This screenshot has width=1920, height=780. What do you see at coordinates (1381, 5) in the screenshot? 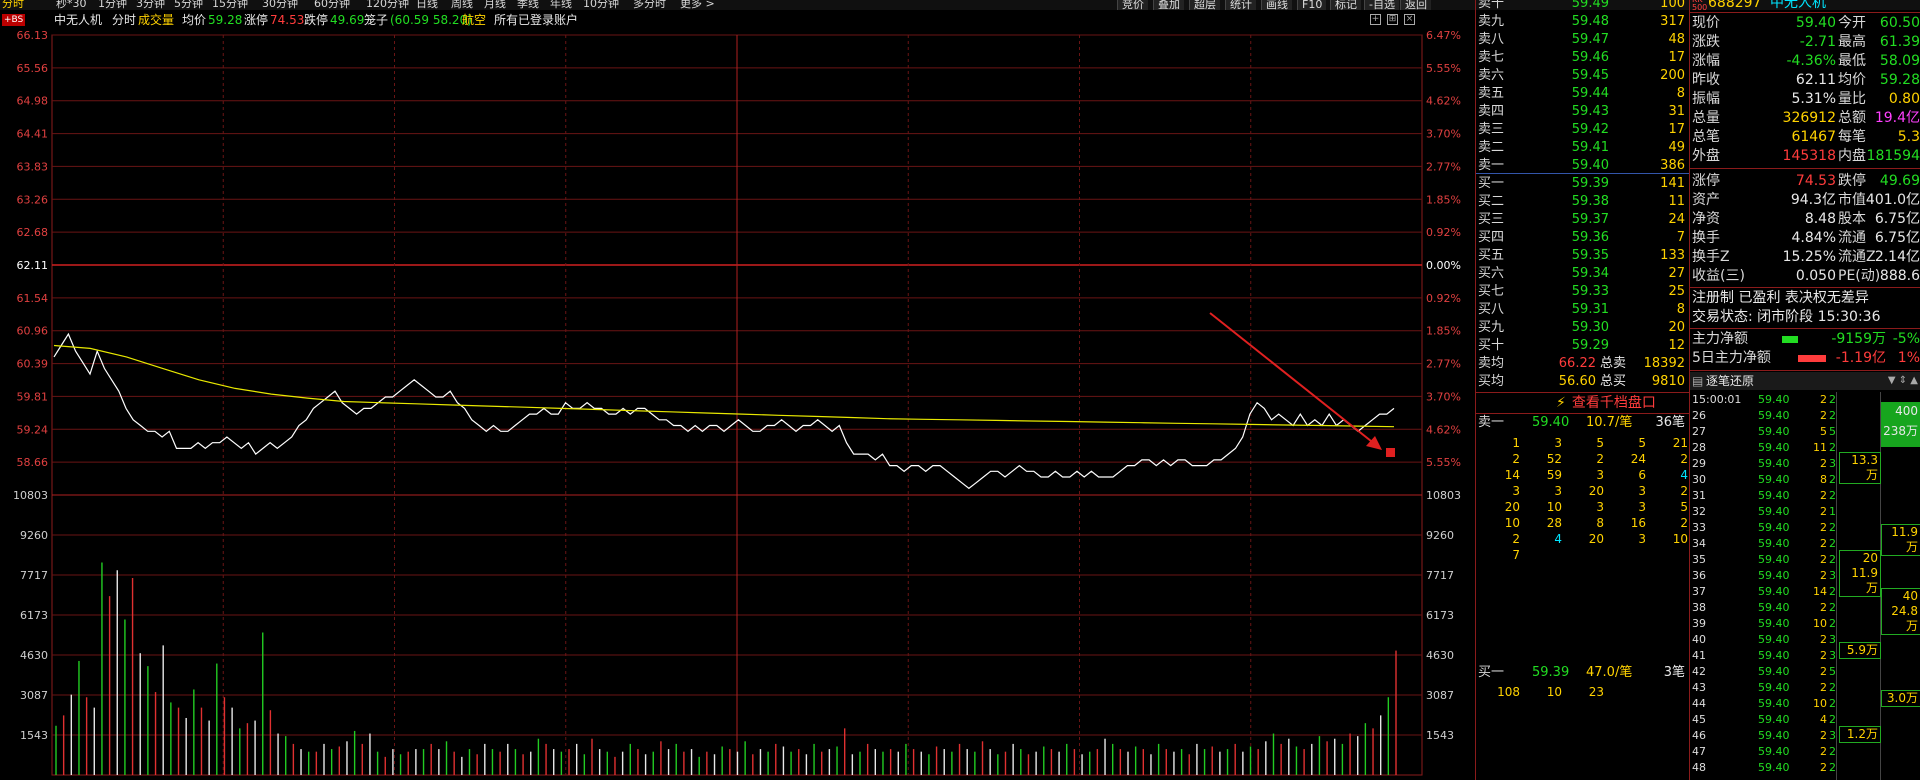
I see `toolbar-button: -自选` at bounding box center [1381, 5].